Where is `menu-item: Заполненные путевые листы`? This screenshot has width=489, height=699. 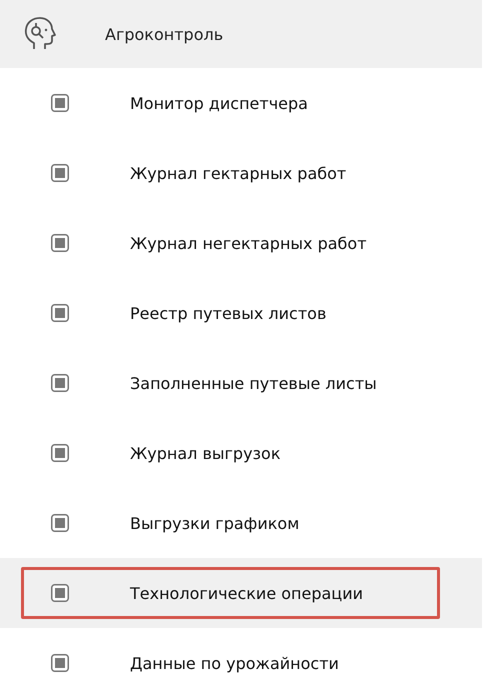
menu-item: Заполненные путевые листы is located at coordinates (241, 383).